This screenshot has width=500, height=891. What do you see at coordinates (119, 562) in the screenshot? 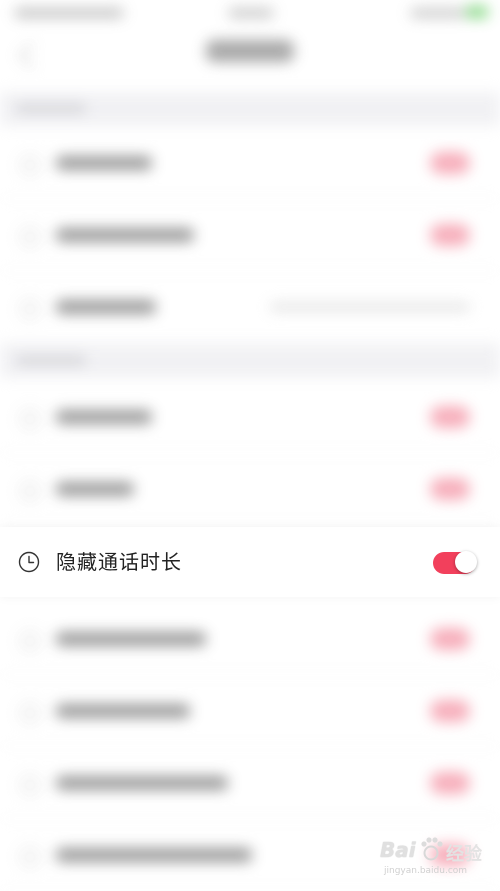
I see `hide-call-duration-label: 隐藏通话时长` at bounding box center [119, 562].